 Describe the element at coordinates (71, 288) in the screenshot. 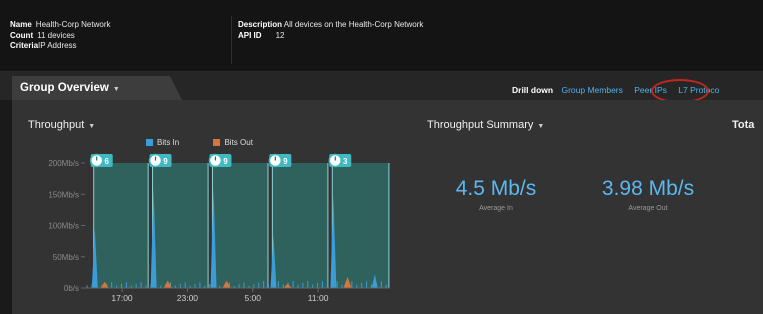

I see `y-tick-label: 0b/s` at that location.